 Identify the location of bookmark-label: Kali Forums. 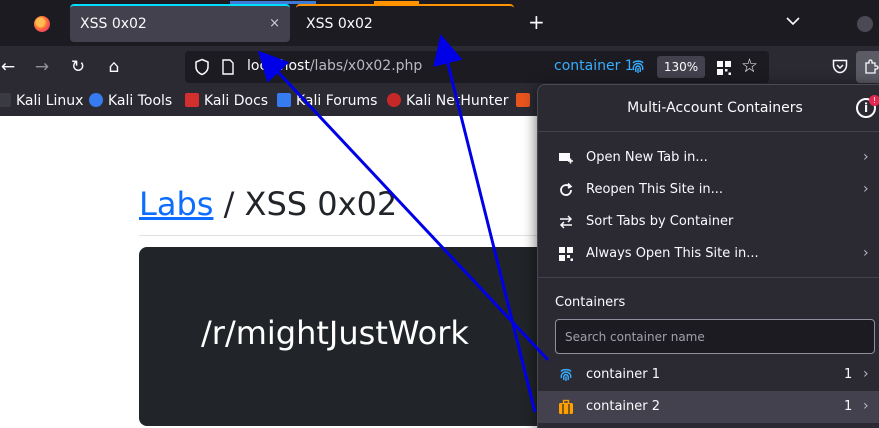
(337, 101).